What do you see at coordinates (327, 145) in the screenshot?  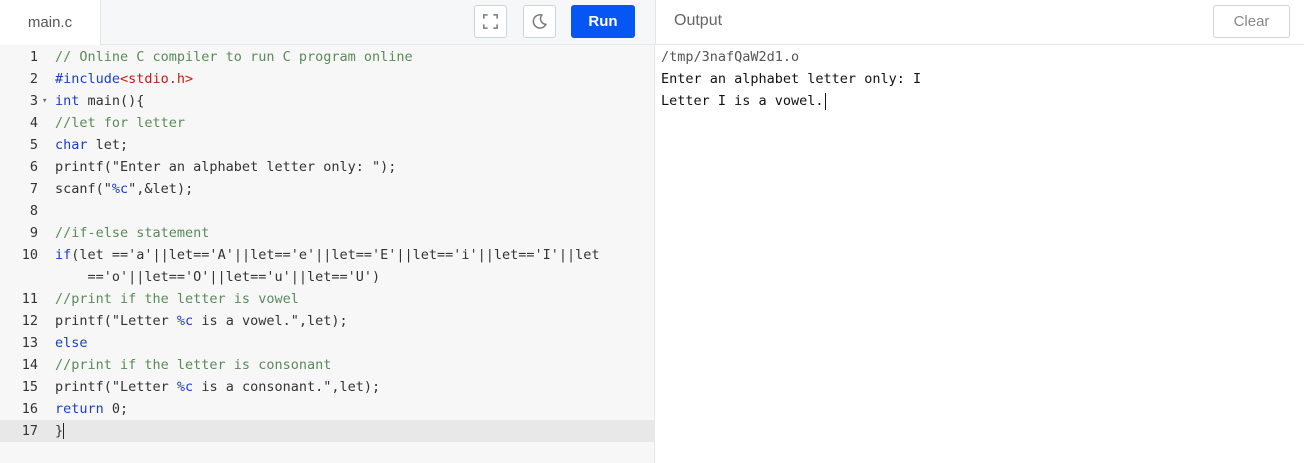 I see `code-line: 5 char let;` at bounding box center [327, 145].